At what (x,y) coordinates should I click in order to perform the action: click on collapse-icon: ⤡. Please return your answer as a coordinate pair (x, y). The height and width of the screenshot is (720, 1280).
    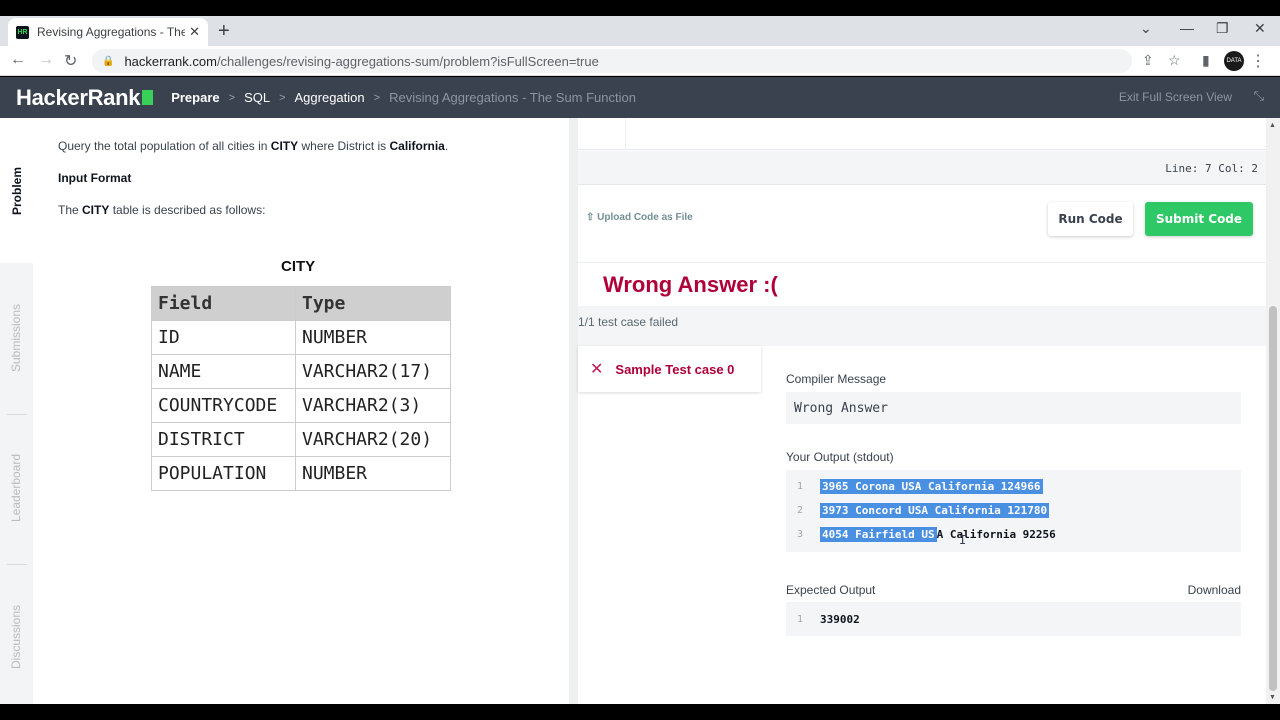
    Looking at the image, I should click on (1259, 96).